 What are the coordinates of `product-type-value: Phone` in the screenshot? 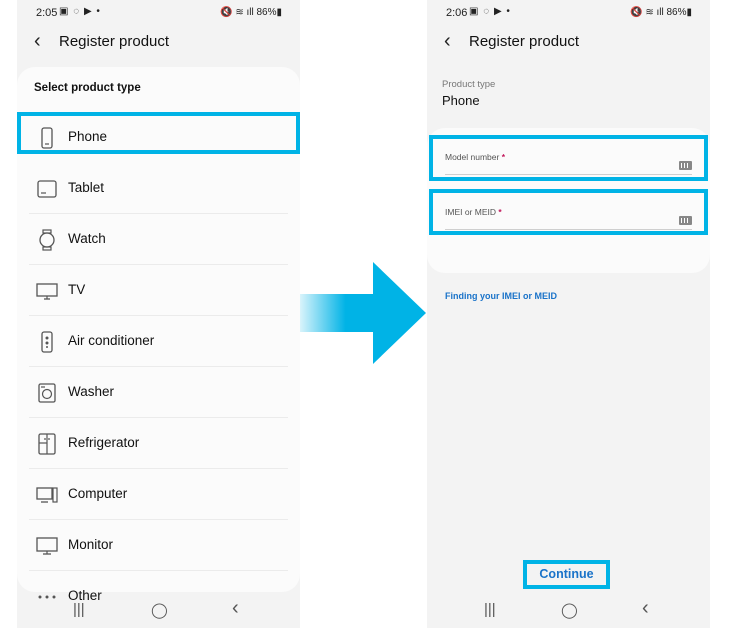 It's located at (461, 100).